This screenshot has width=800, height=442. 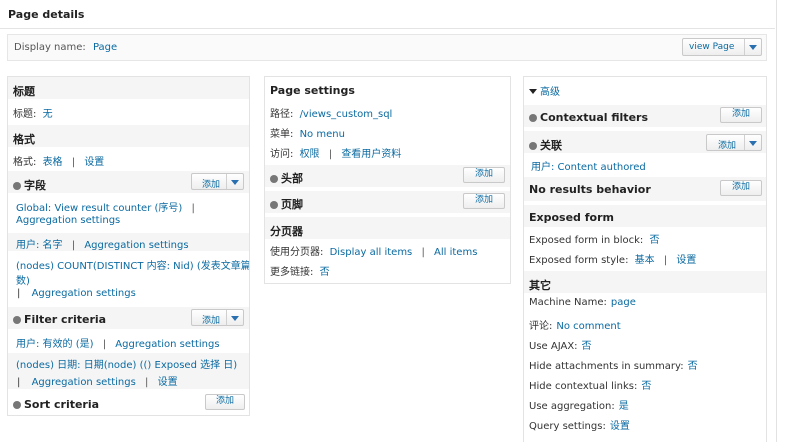 What do you see at coordinates (55, 344) in the screenshot?
I see `filter-link: 用户: 有效的 (是)` at bounding box center [55, 344].